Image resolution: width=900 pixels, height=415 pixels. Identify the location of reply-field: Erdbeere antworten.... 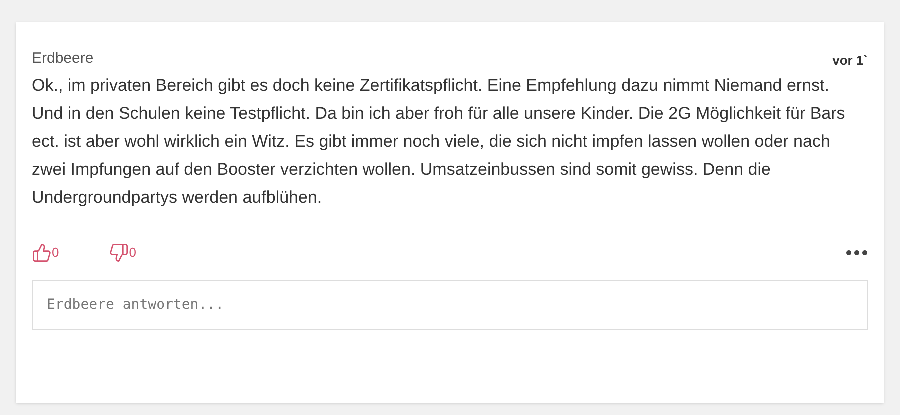
(450, 305).